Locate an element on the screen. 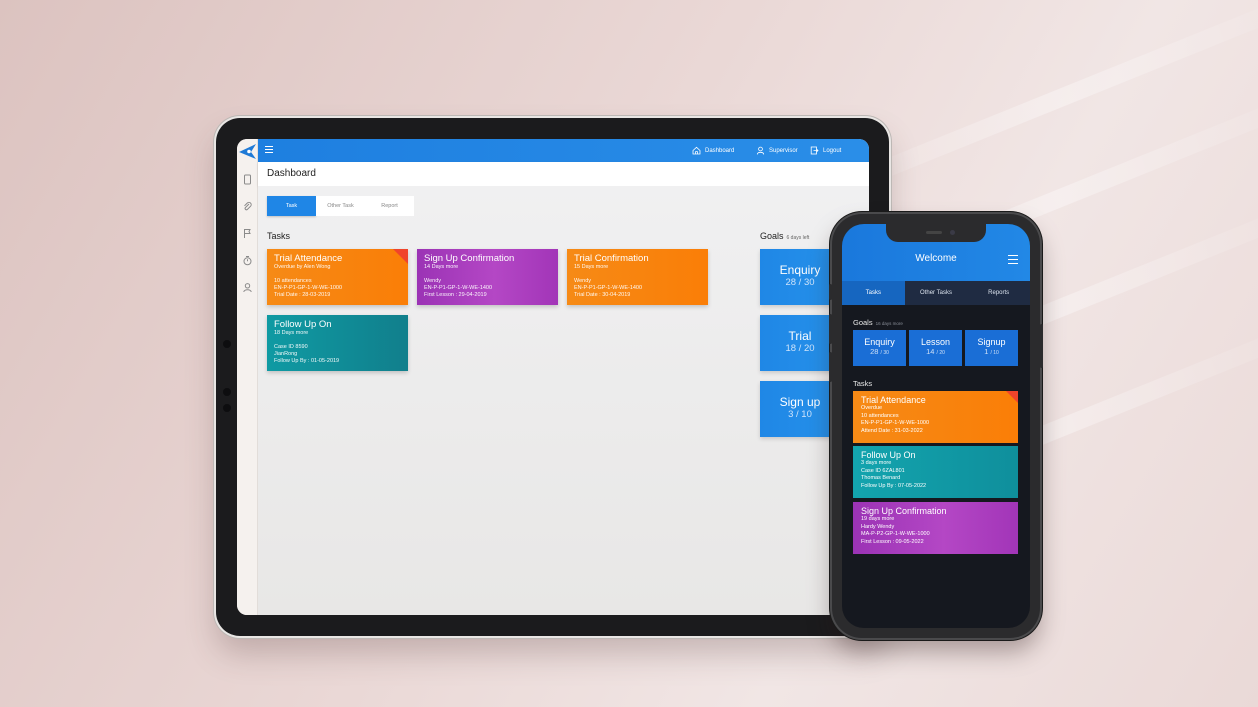  tab-report: Report is located at coordinates (389, 206).